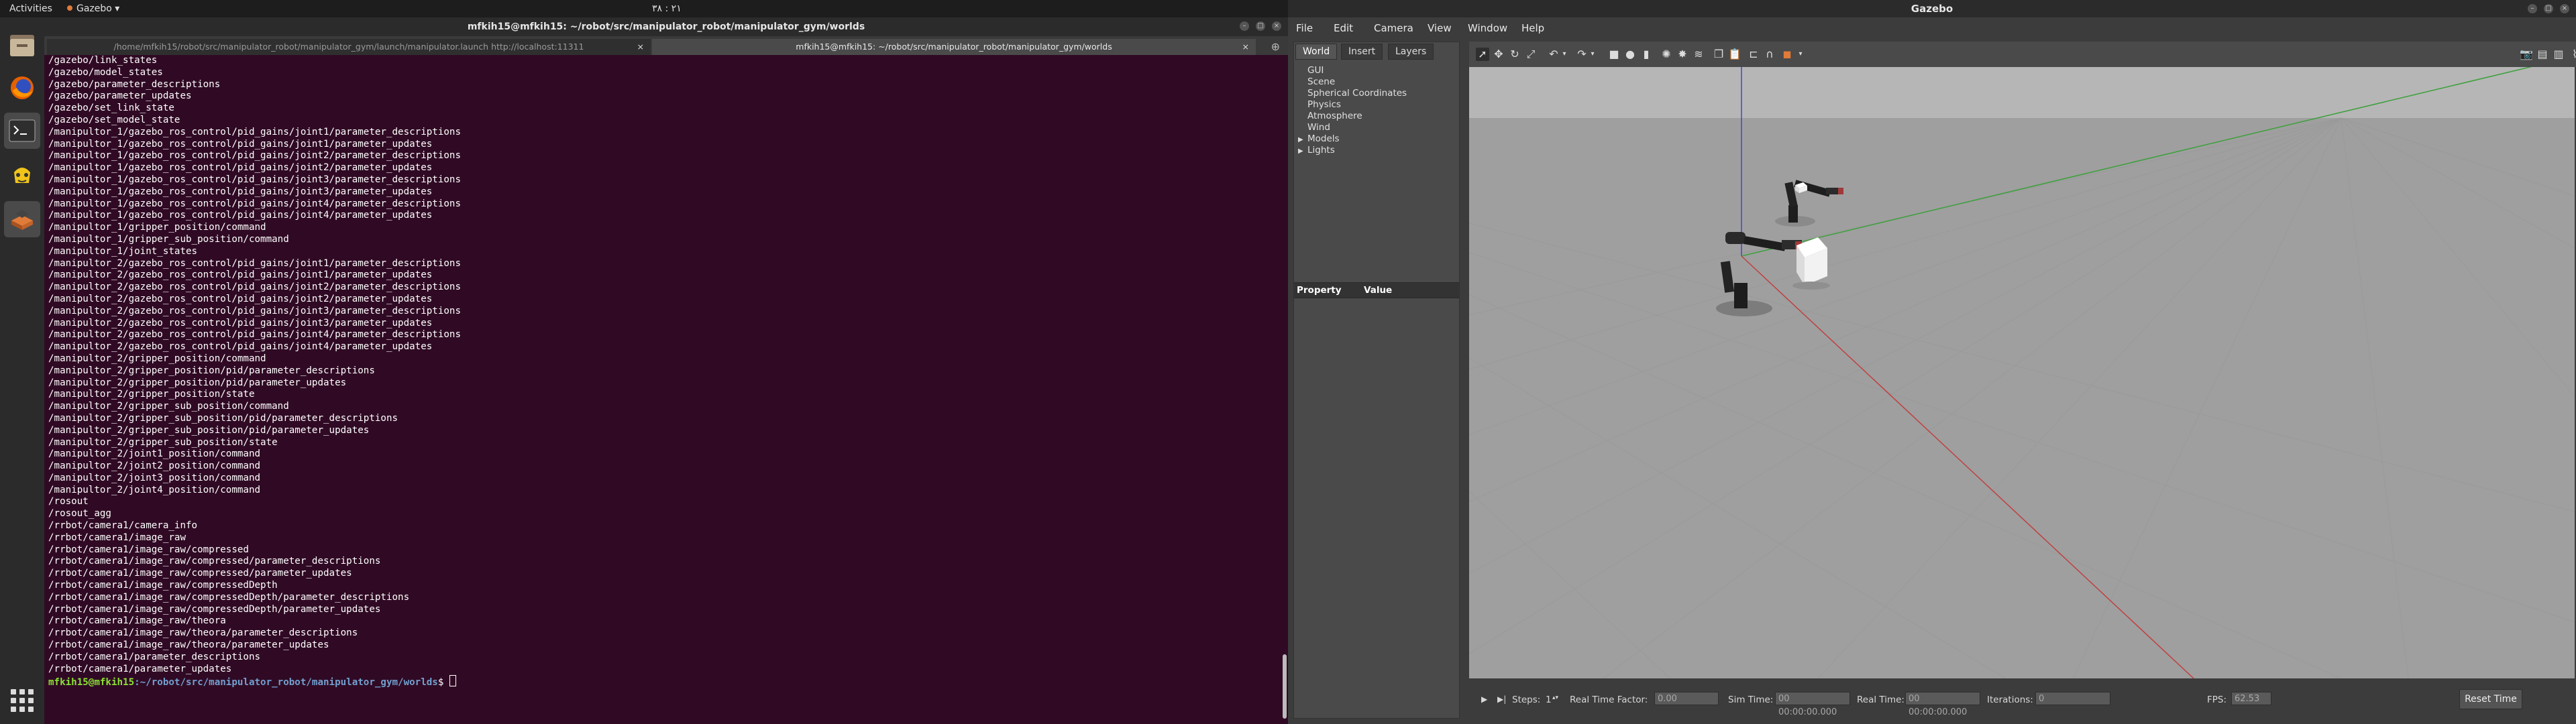 Image resolution: width=2576 pixels, height=724 pixels. What do you see at coordinates (2572, 55) in the screenshot?
I see `plot-icon: ⌇` at bounding box center [2572, 55].